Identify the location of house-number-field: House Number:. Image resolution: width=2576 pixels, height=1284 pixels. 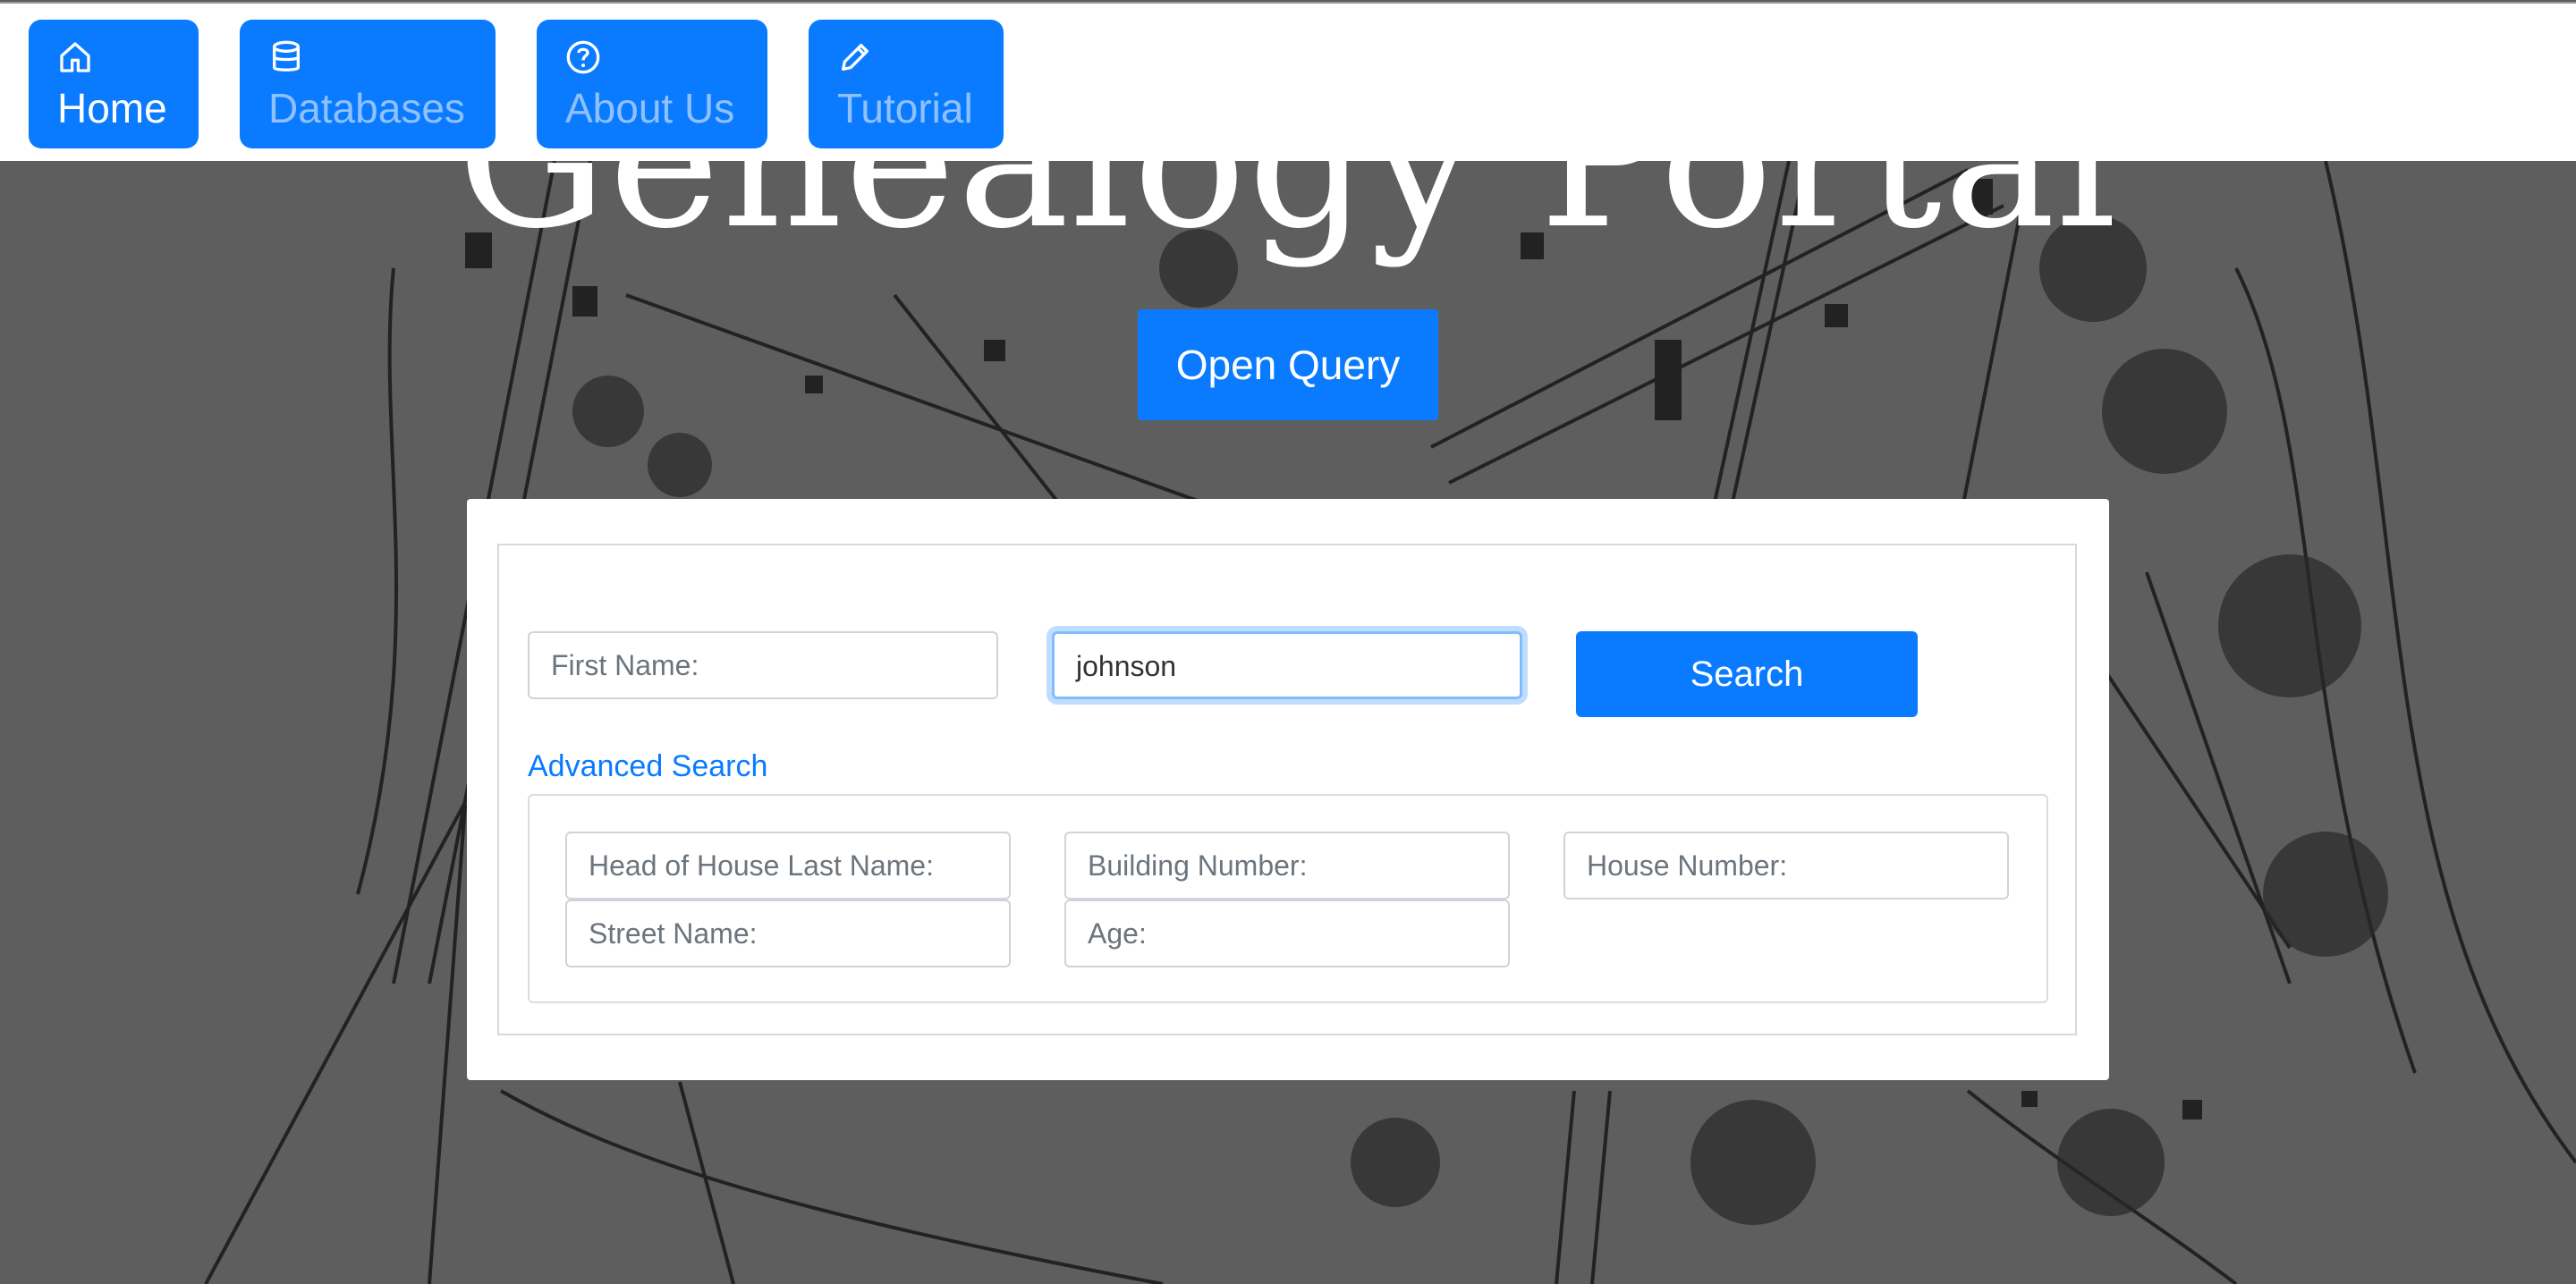
(1786, 866).